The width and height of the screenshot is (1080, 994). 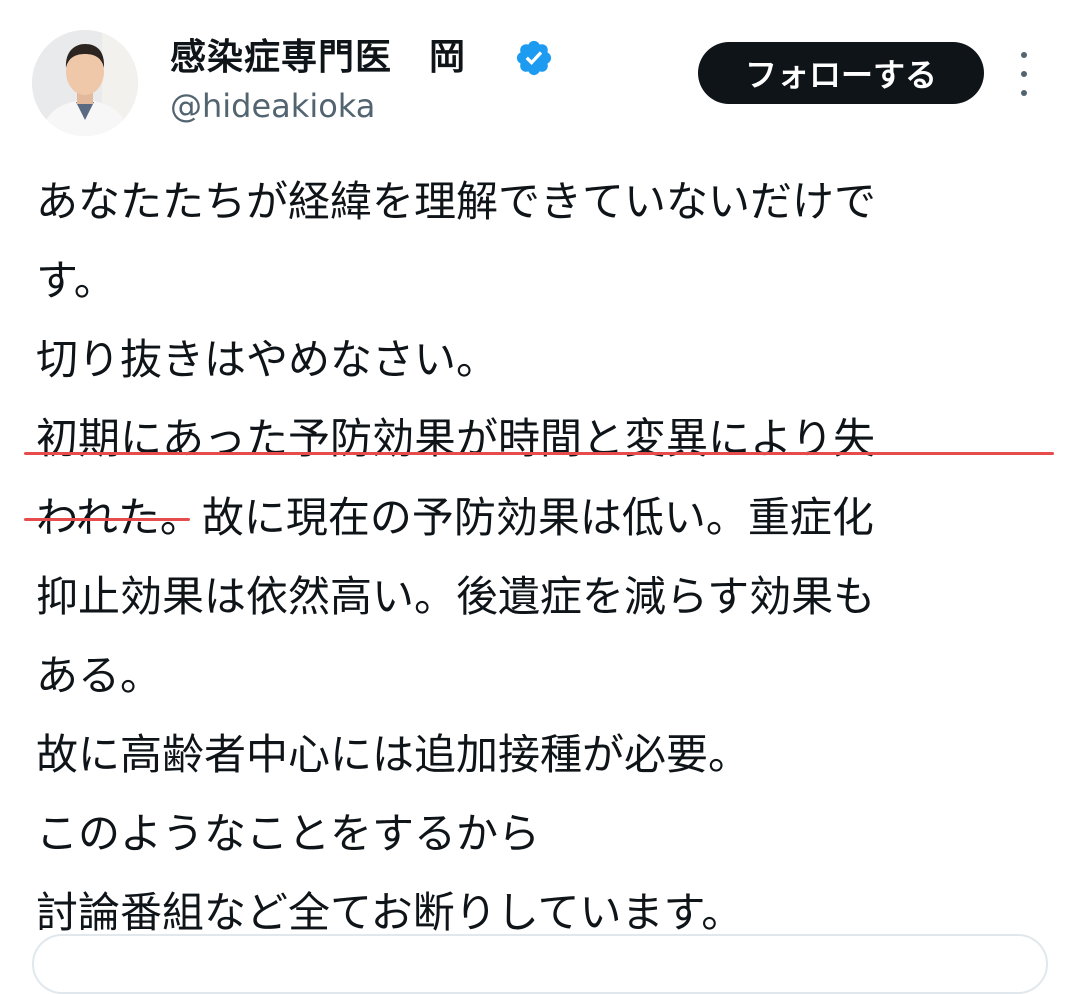 I want to click on tweet-line: す。, so click(x=76, y=280).